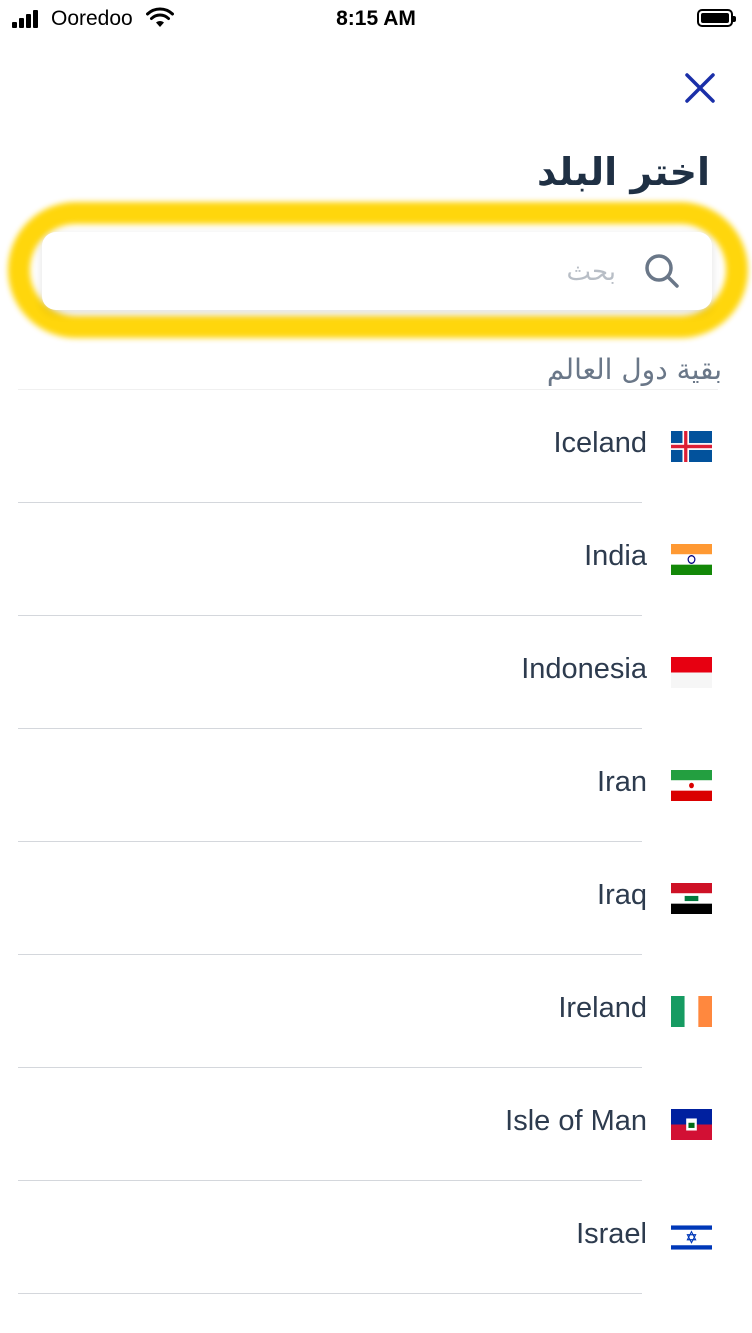 The width and height of the screenshot is (752, 1333). I want to click on page-title: اختر البلد, so click(623, 172).